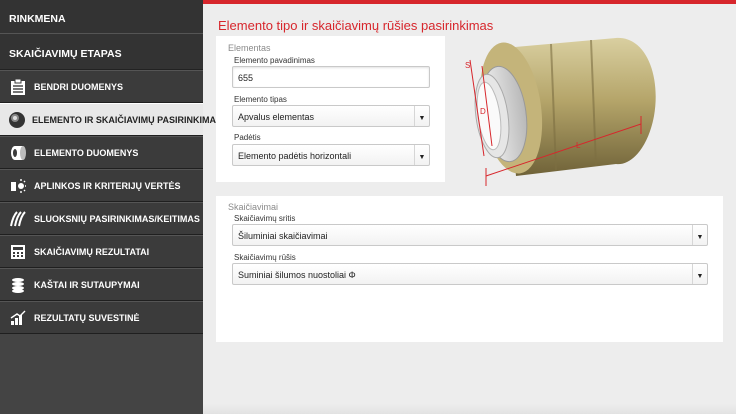 This screenshot has width=736, height=414. I want to click on dim-s-label: S, so click(467, 65).